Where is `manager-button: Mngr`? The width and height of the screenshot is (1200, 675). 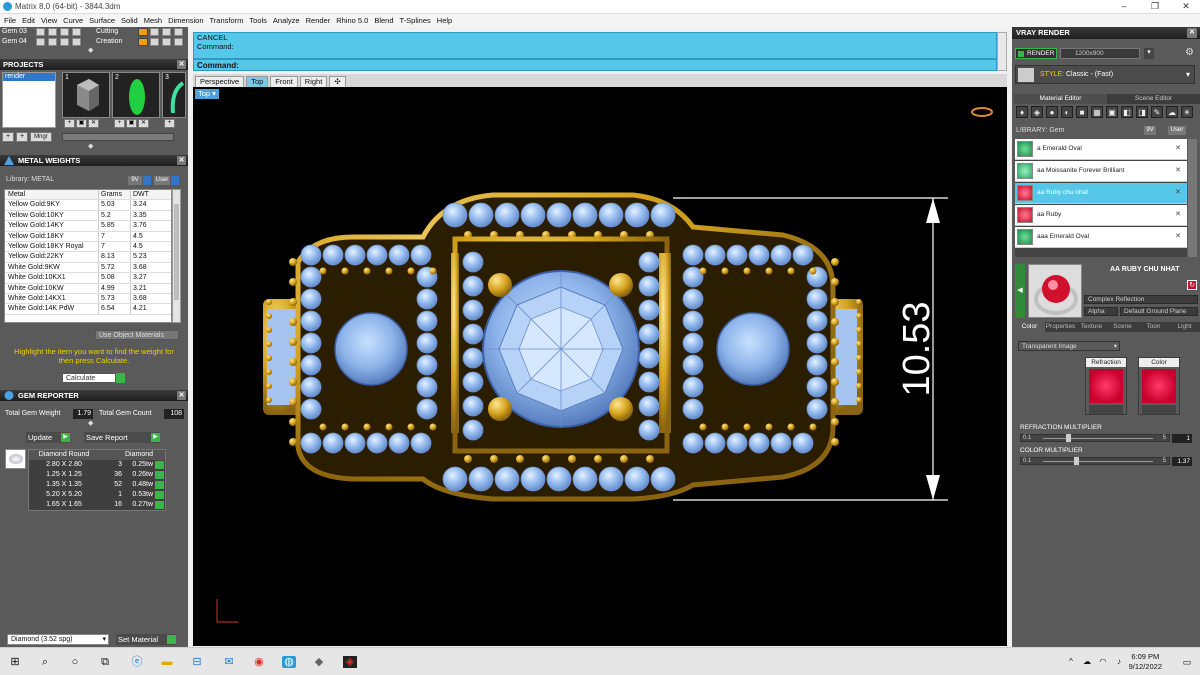 manager-button: Mngr is located at coordinates (41, 137).